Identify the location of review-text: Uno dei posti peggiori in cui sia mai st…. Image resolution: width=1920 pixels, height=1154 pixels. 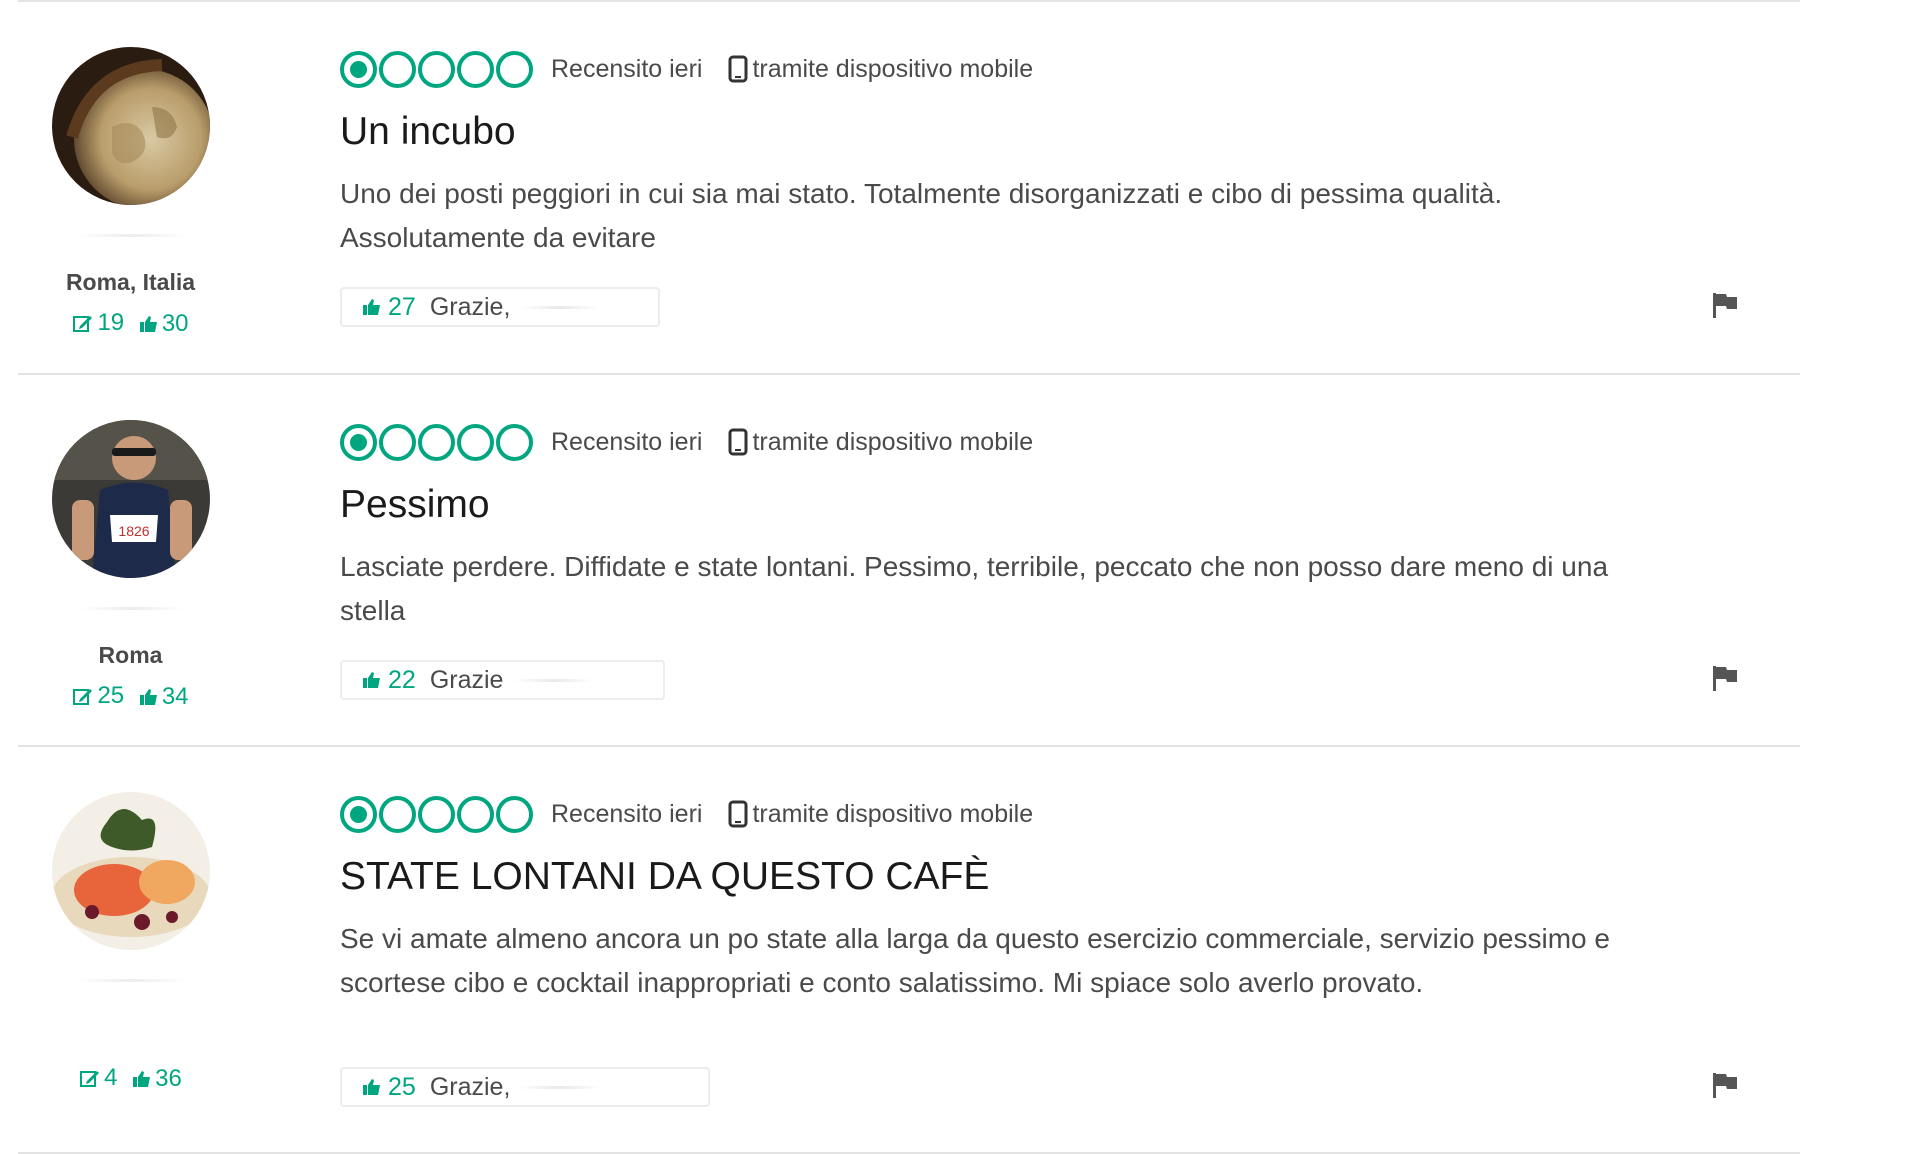
(921, 215).